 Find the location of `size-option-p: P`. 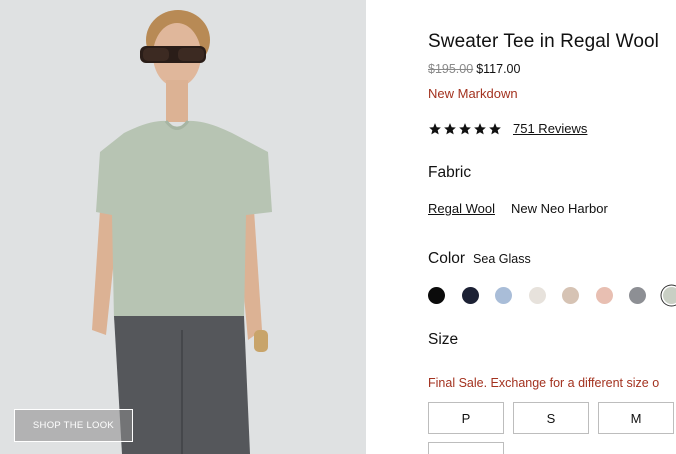

size-option-p: P is located at coordinates (466, 418).